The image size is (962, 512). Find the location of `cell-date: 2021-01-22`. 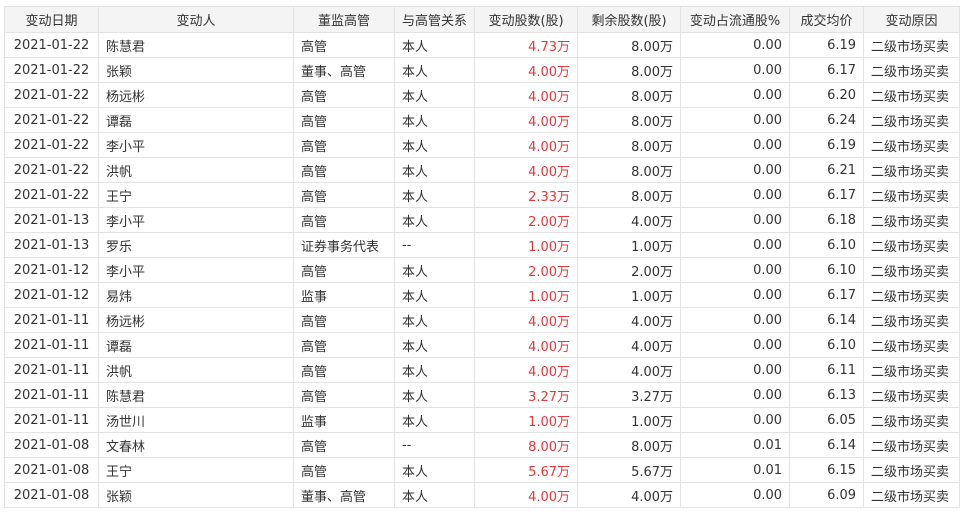

cell-date: 2021-01-22 is located at coordinates (51, 95).